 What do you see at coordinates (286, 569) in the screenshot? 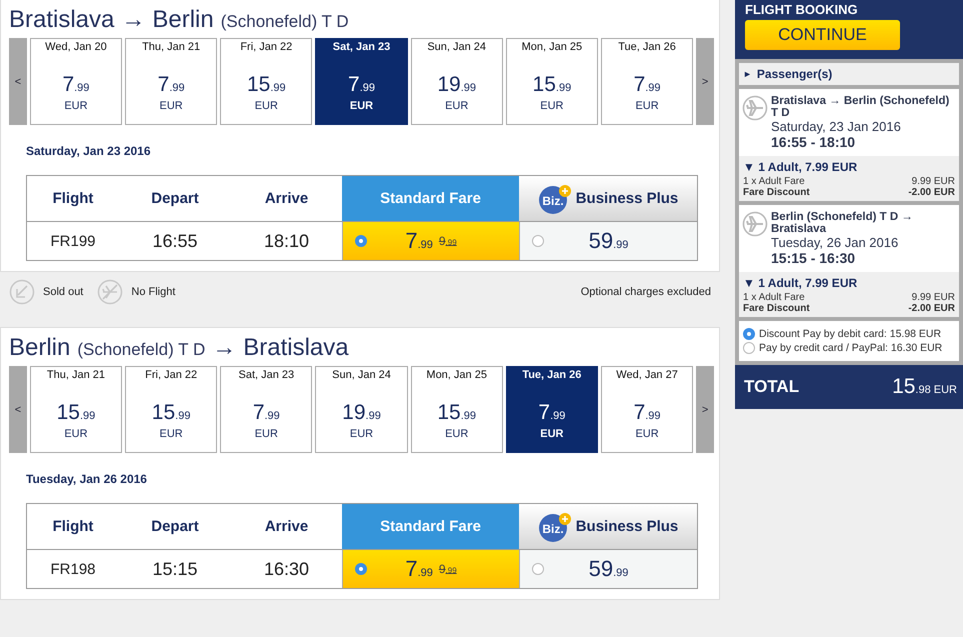
I see `arrive-time: 16:30` at bounding box center [286, 569].